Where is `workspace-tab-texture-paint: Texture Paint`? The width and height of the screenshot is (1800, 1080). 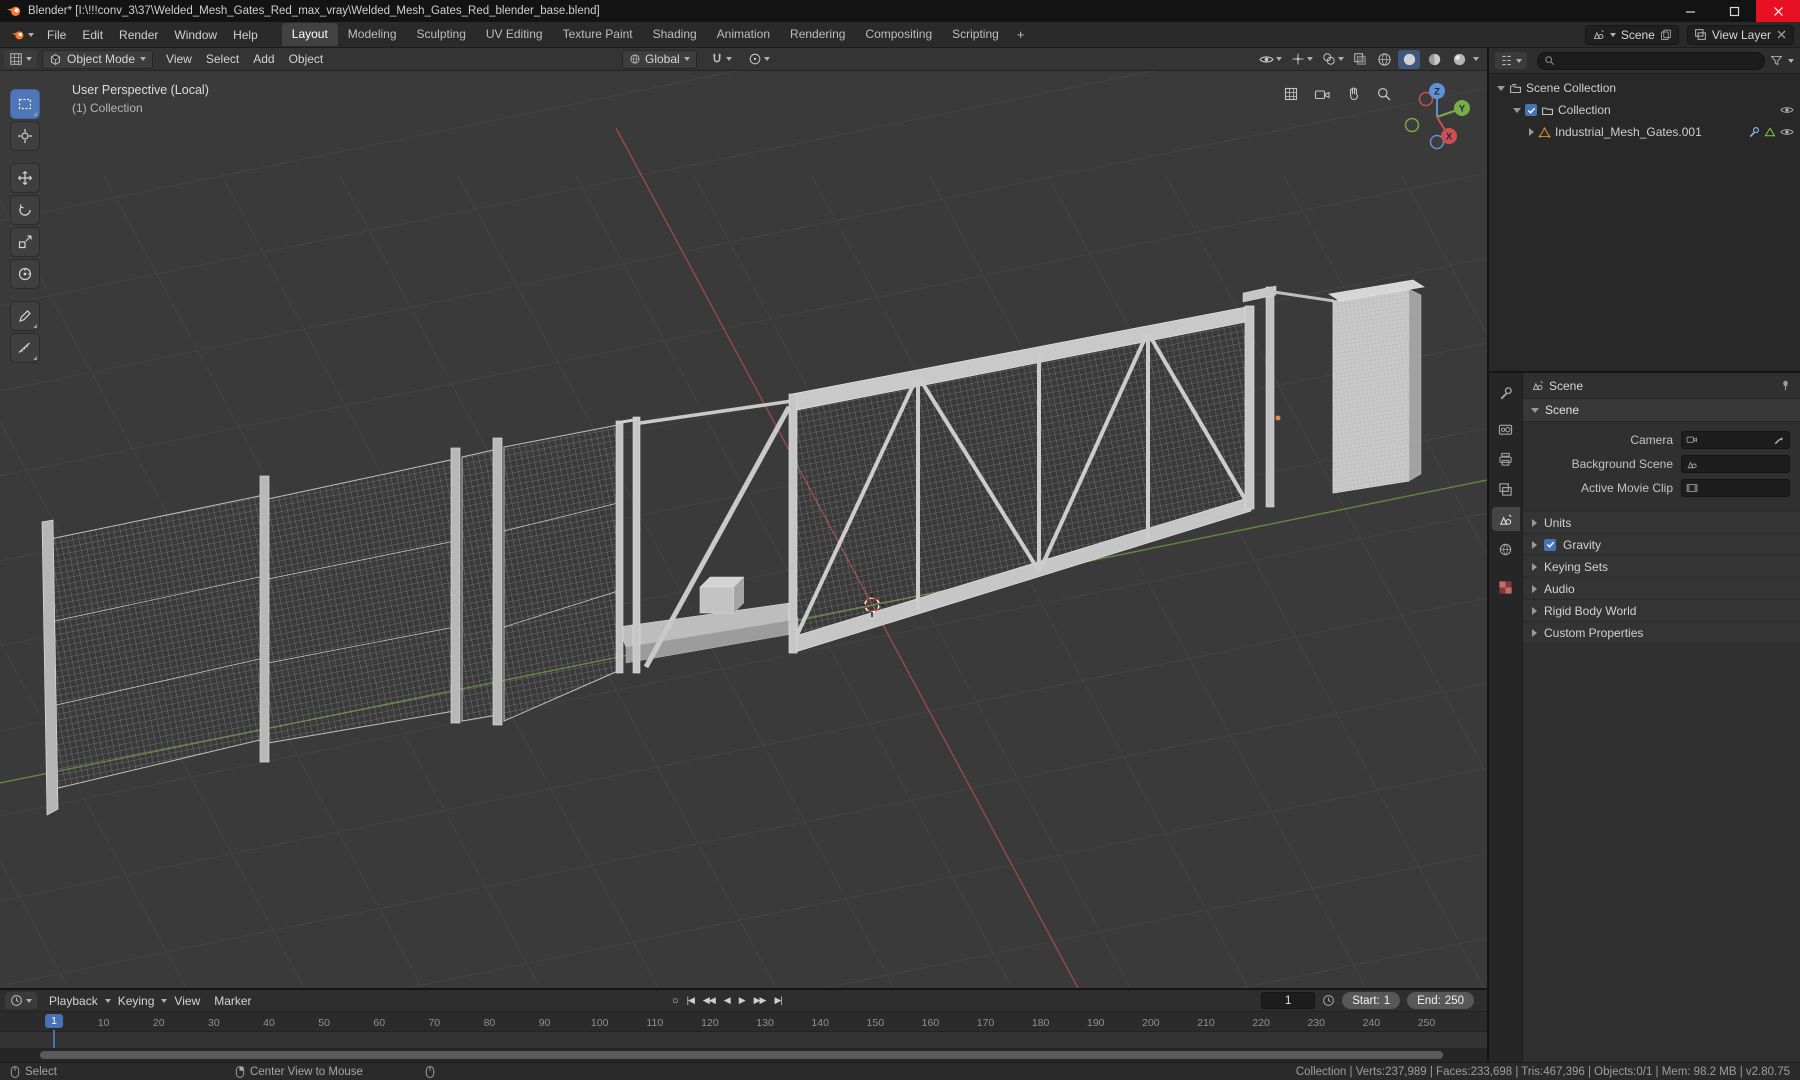 workspace-tab-texture-paint: Texture Paint is located at coordinates (598, 34).